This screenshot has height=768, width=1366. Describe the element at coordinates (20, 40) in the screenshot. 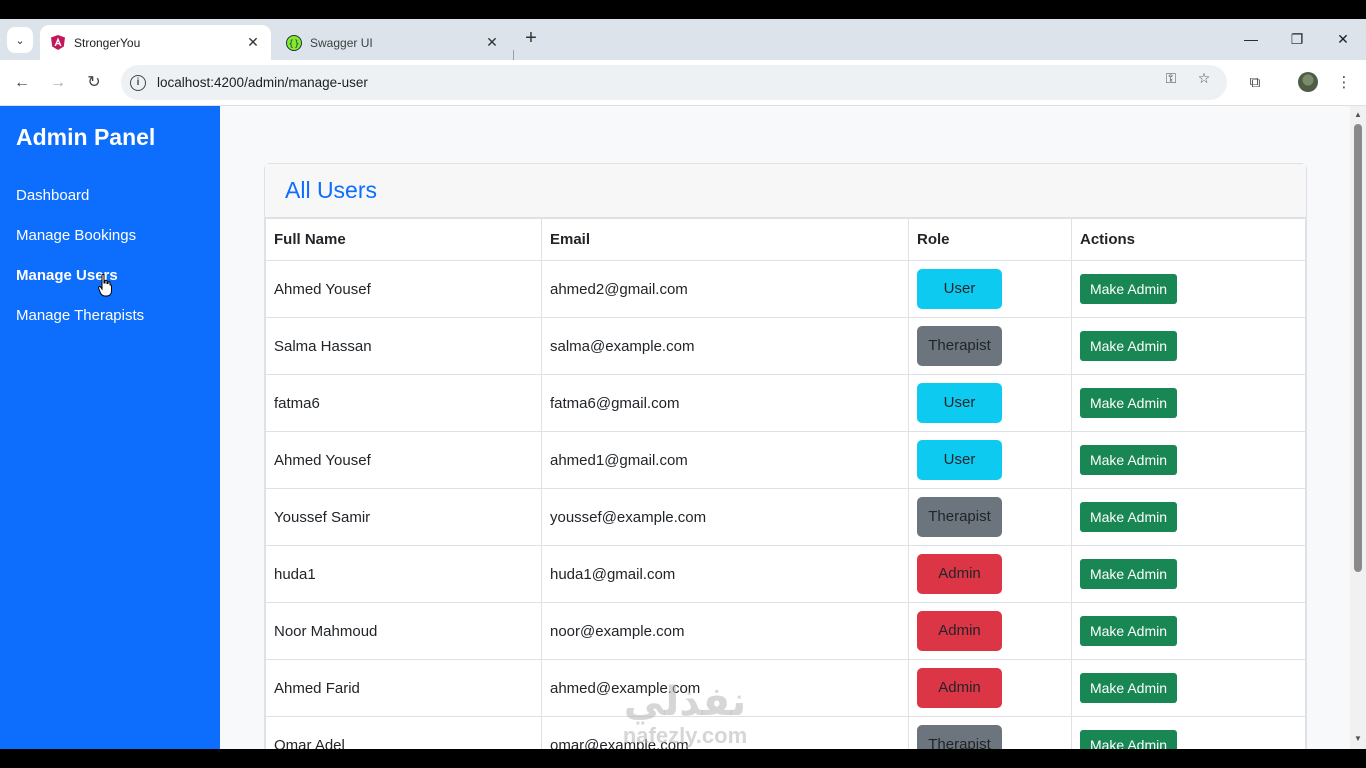

I see `tab-search-chevron-icon: ⌄` at that location.